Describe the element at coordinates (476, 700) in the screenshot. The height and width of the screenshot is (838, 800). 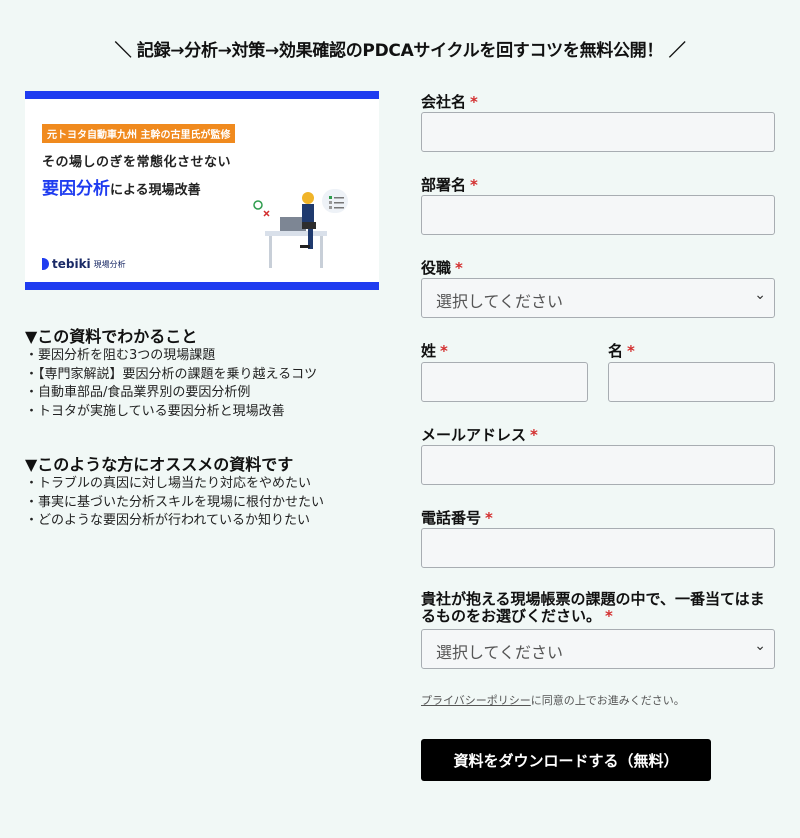
I see `privacy-policy-link: プライバシーポリシー` at that location.